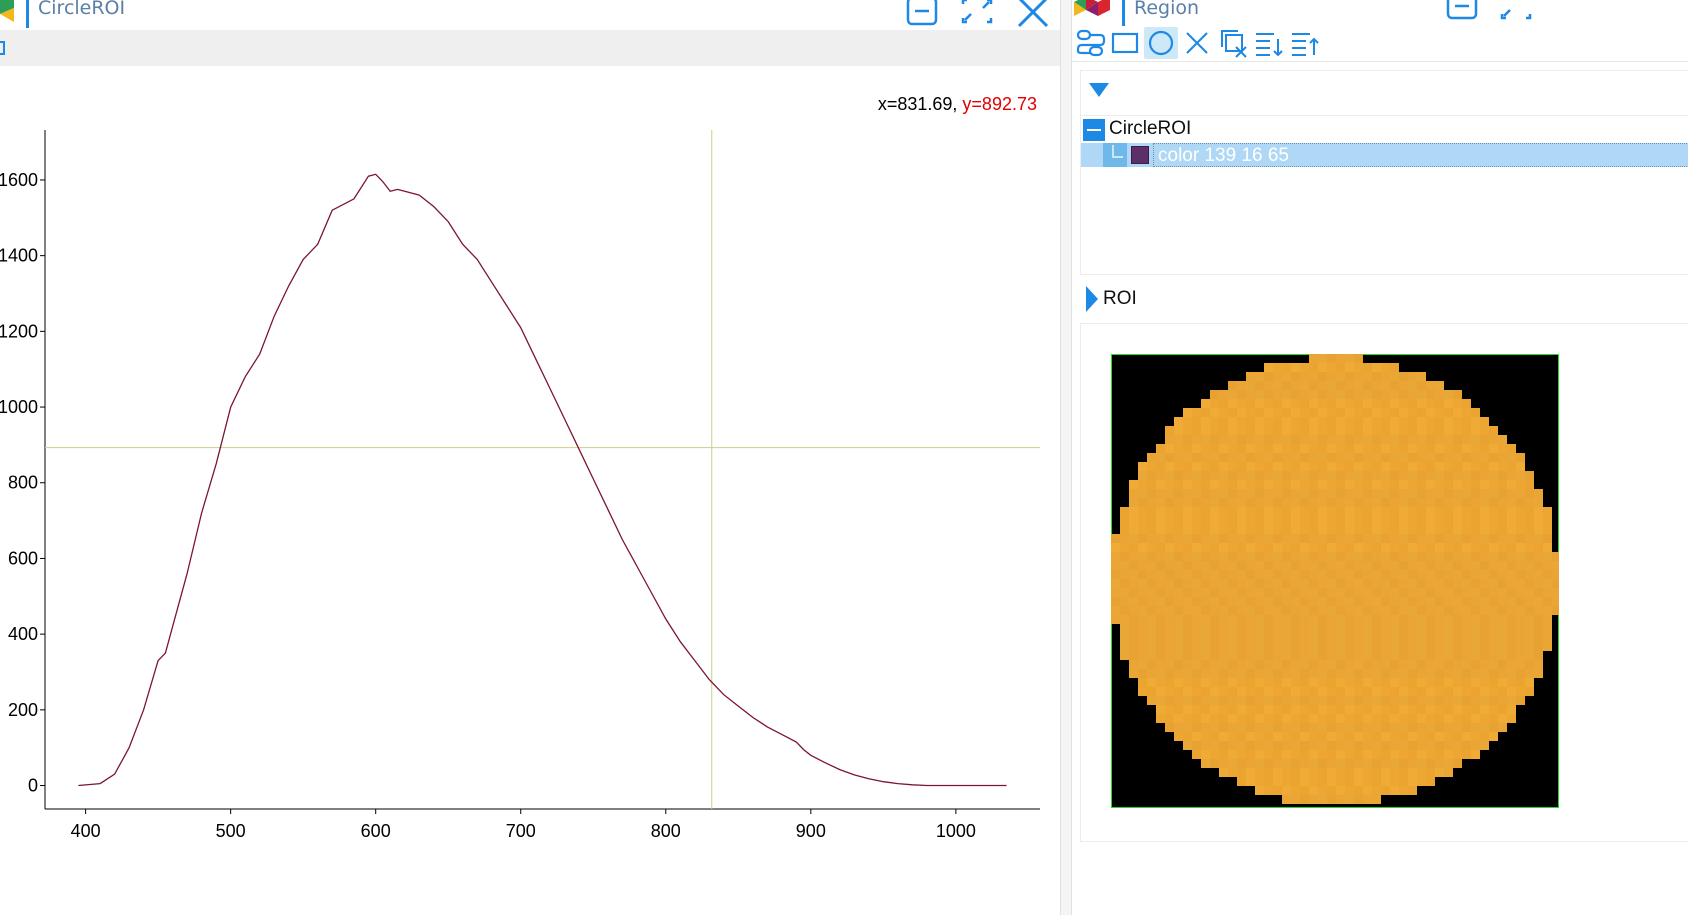 This screenshot has width=1688, height=915. I want to click on close-icon, so click(1033, 15).